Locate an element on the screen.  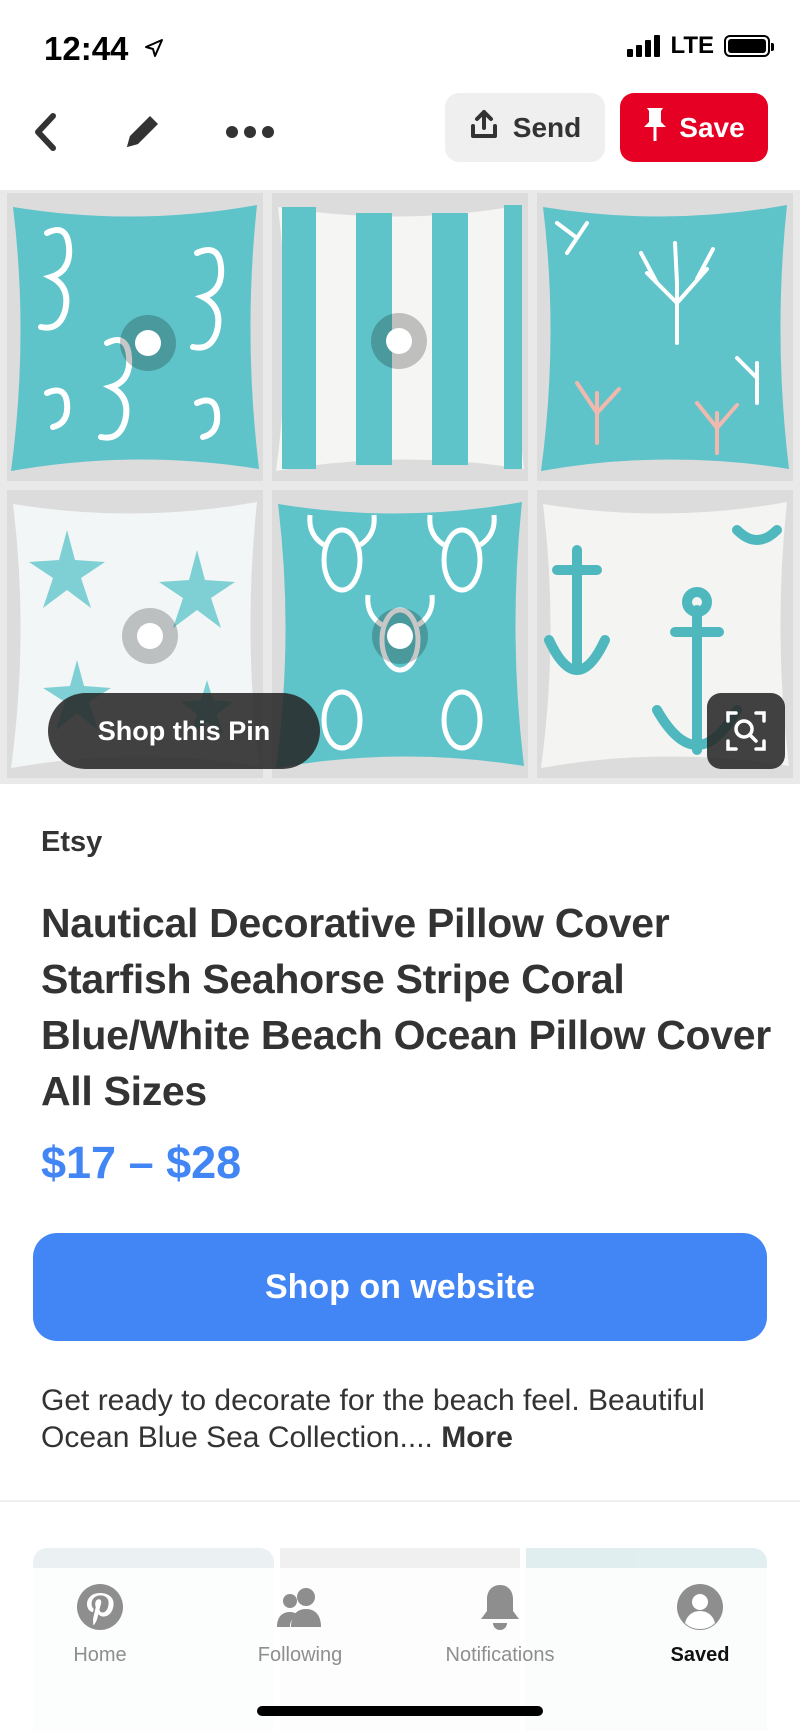
tab-notifications: Notifications is located at coordinates (500, 1624).